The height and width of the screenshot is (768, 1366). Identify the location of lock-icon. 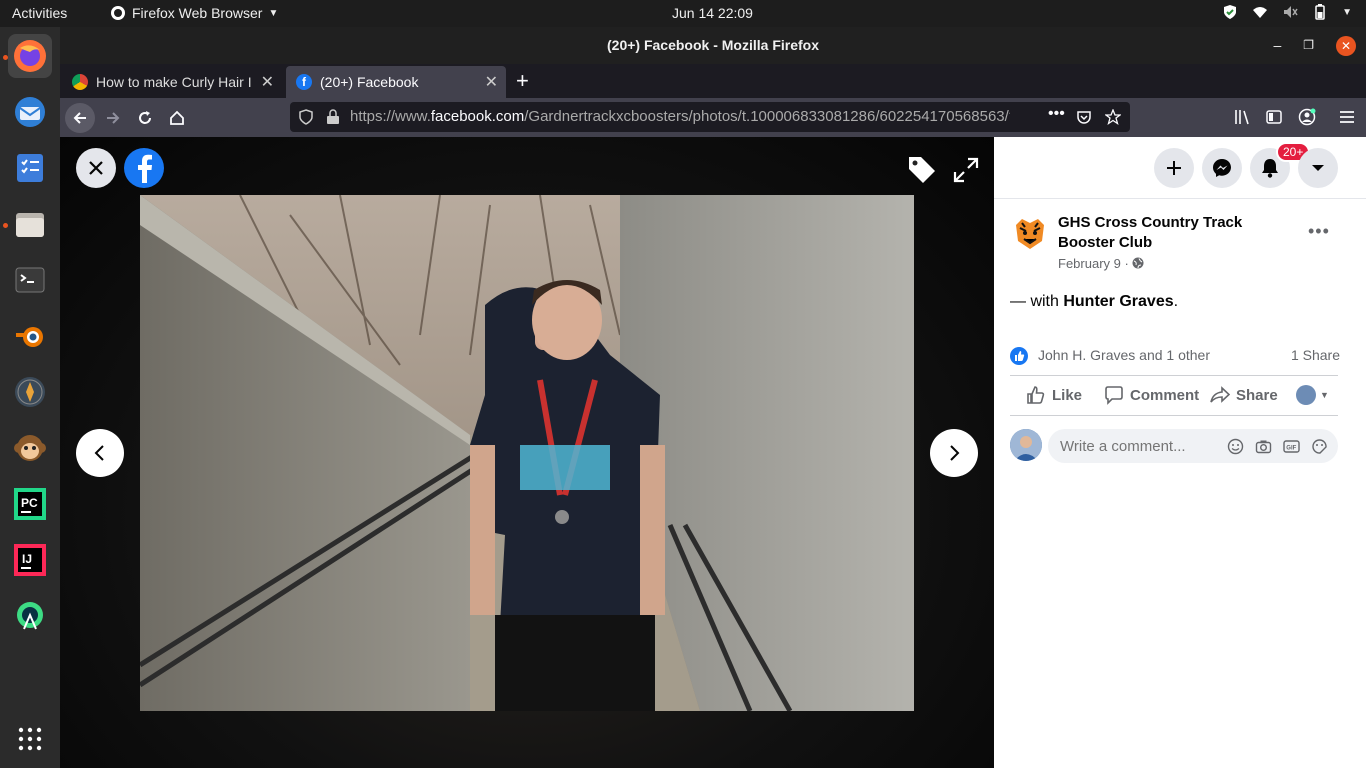
(333, 117).